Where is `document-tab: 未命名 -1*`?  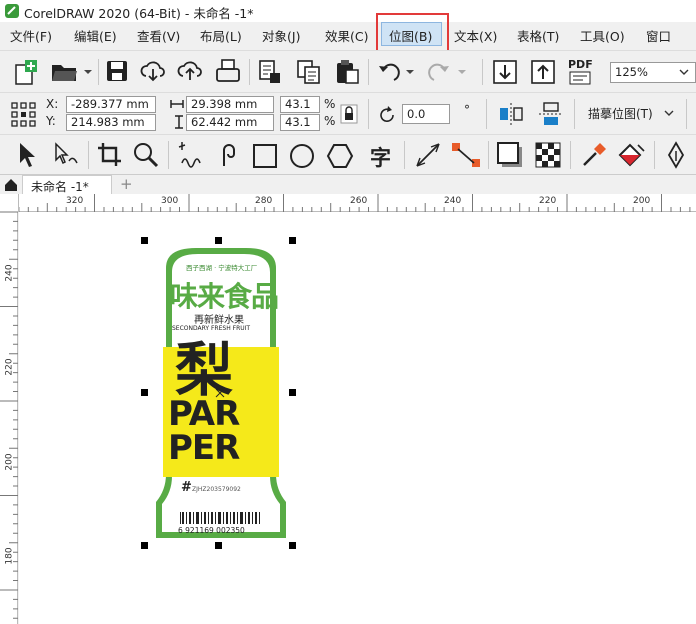 document-tab: 未命名 -1* is located at coordinates (67, 185).